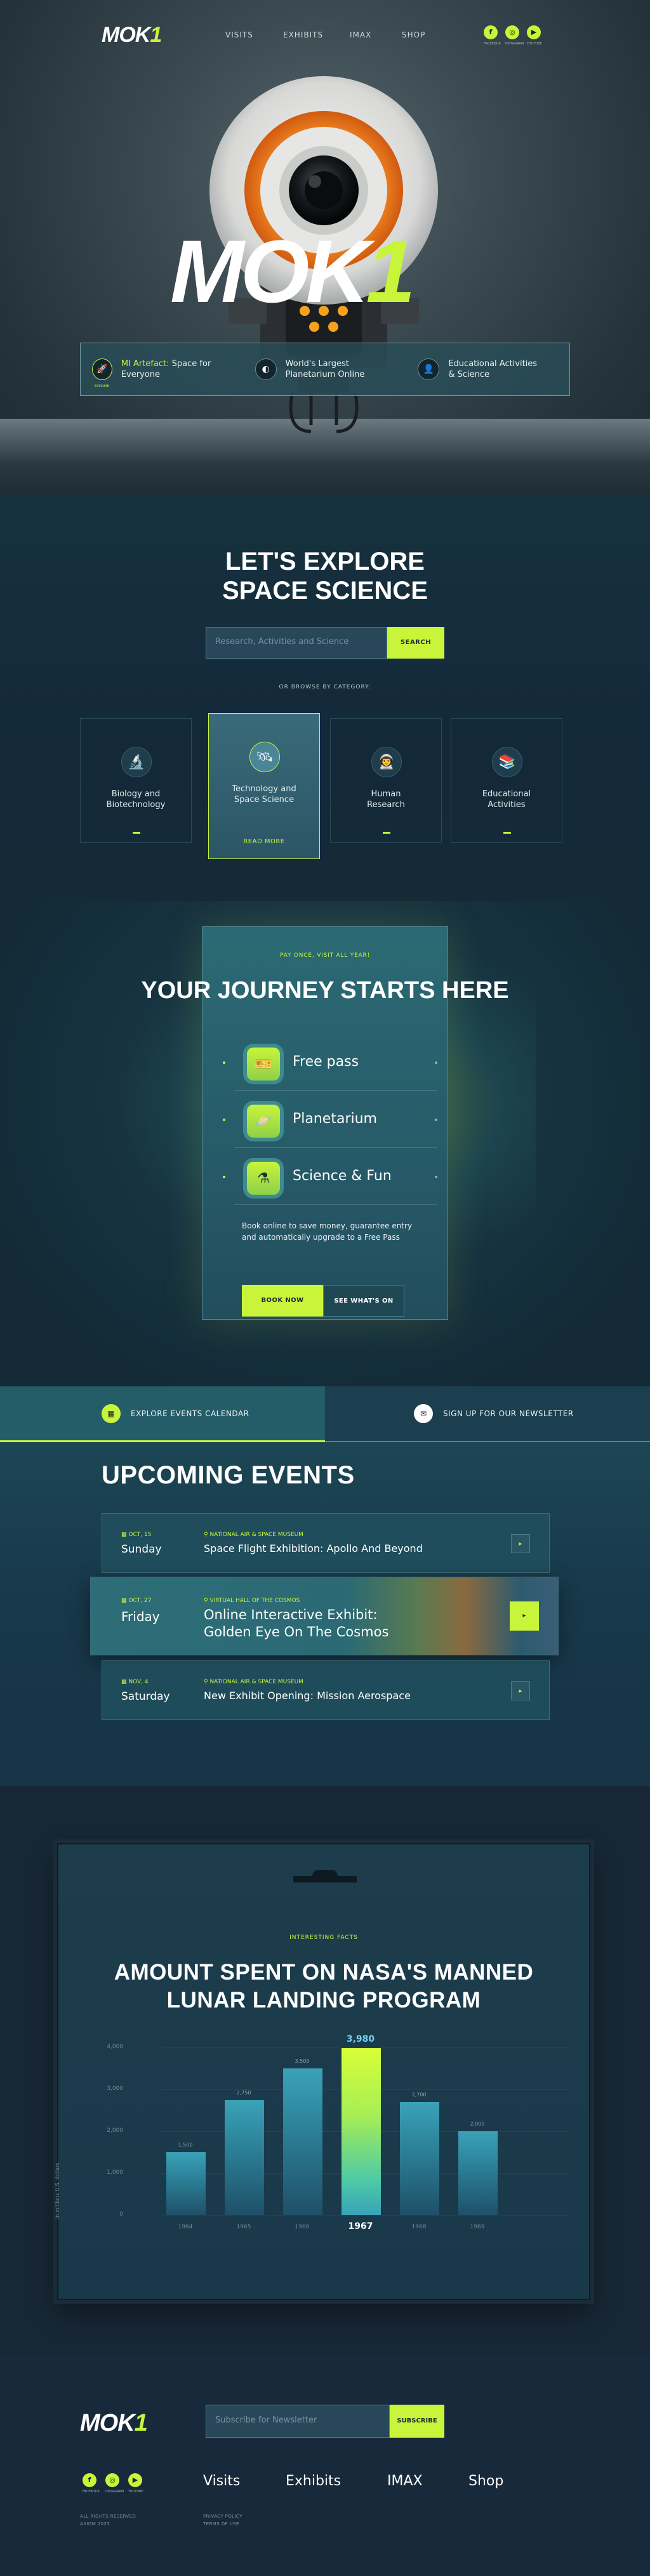  What do you see at coordinates (413, 34) in the screenshot?
I see `nav-shop: SHOP` at bounding box center [413, 34].